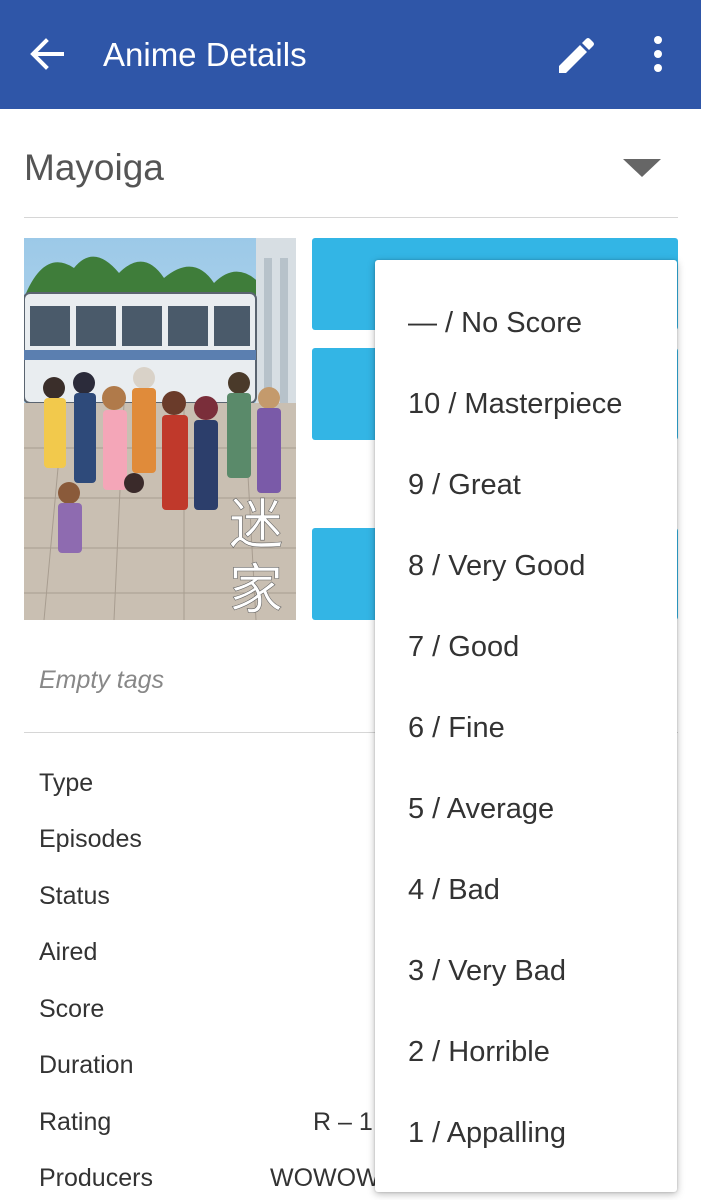  I want to click on info-label-producers: Producers, so click(96, 1178).